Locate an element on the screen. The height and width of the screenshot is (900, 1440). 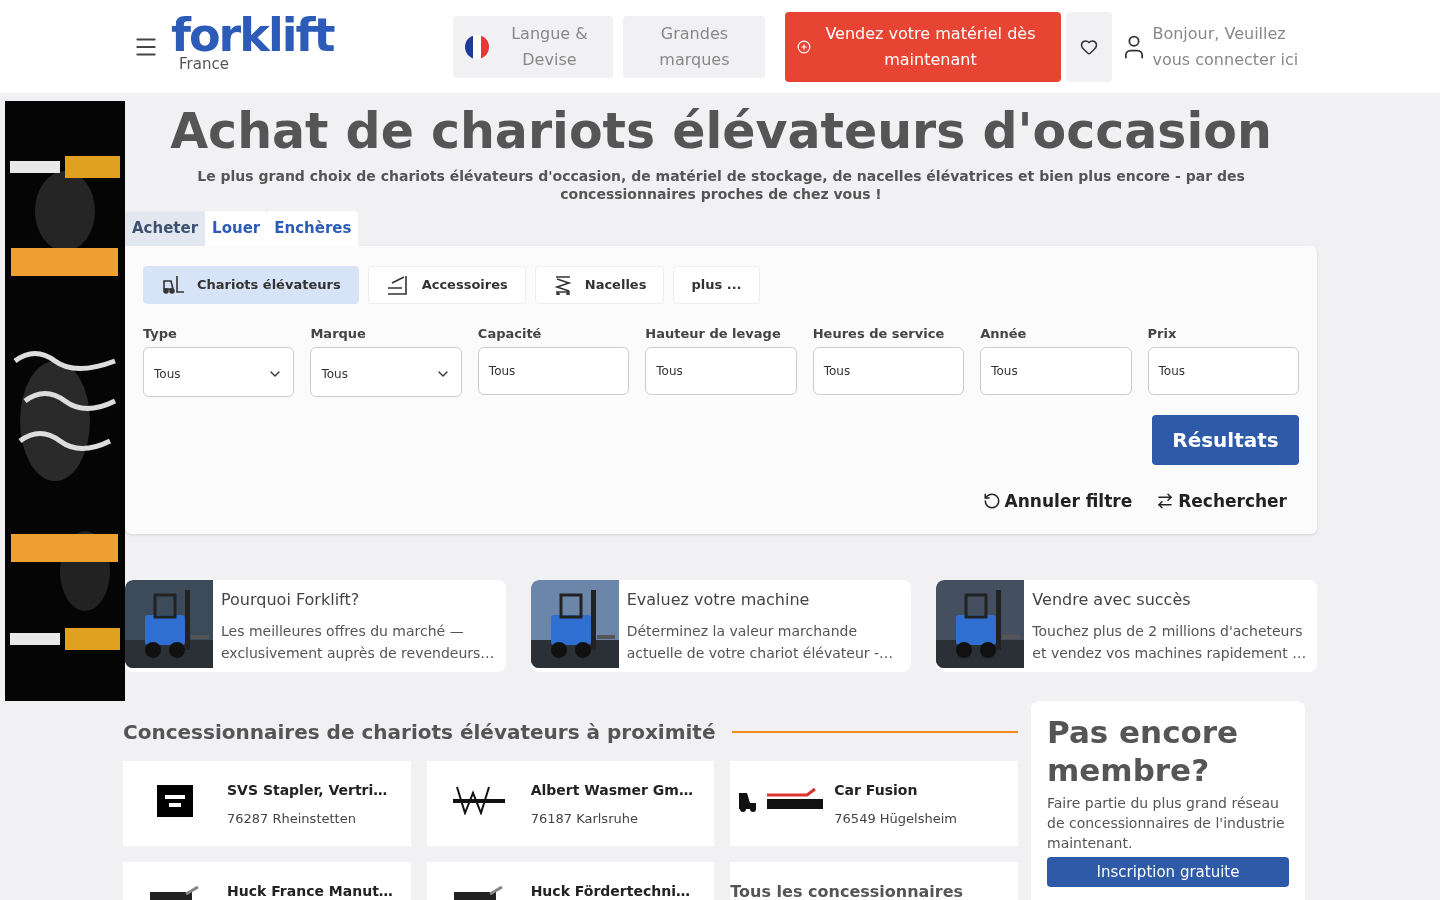
dealers-heading: Concessionnaires de chariots élévateurs à proximité is located at coordinates (419, 732).